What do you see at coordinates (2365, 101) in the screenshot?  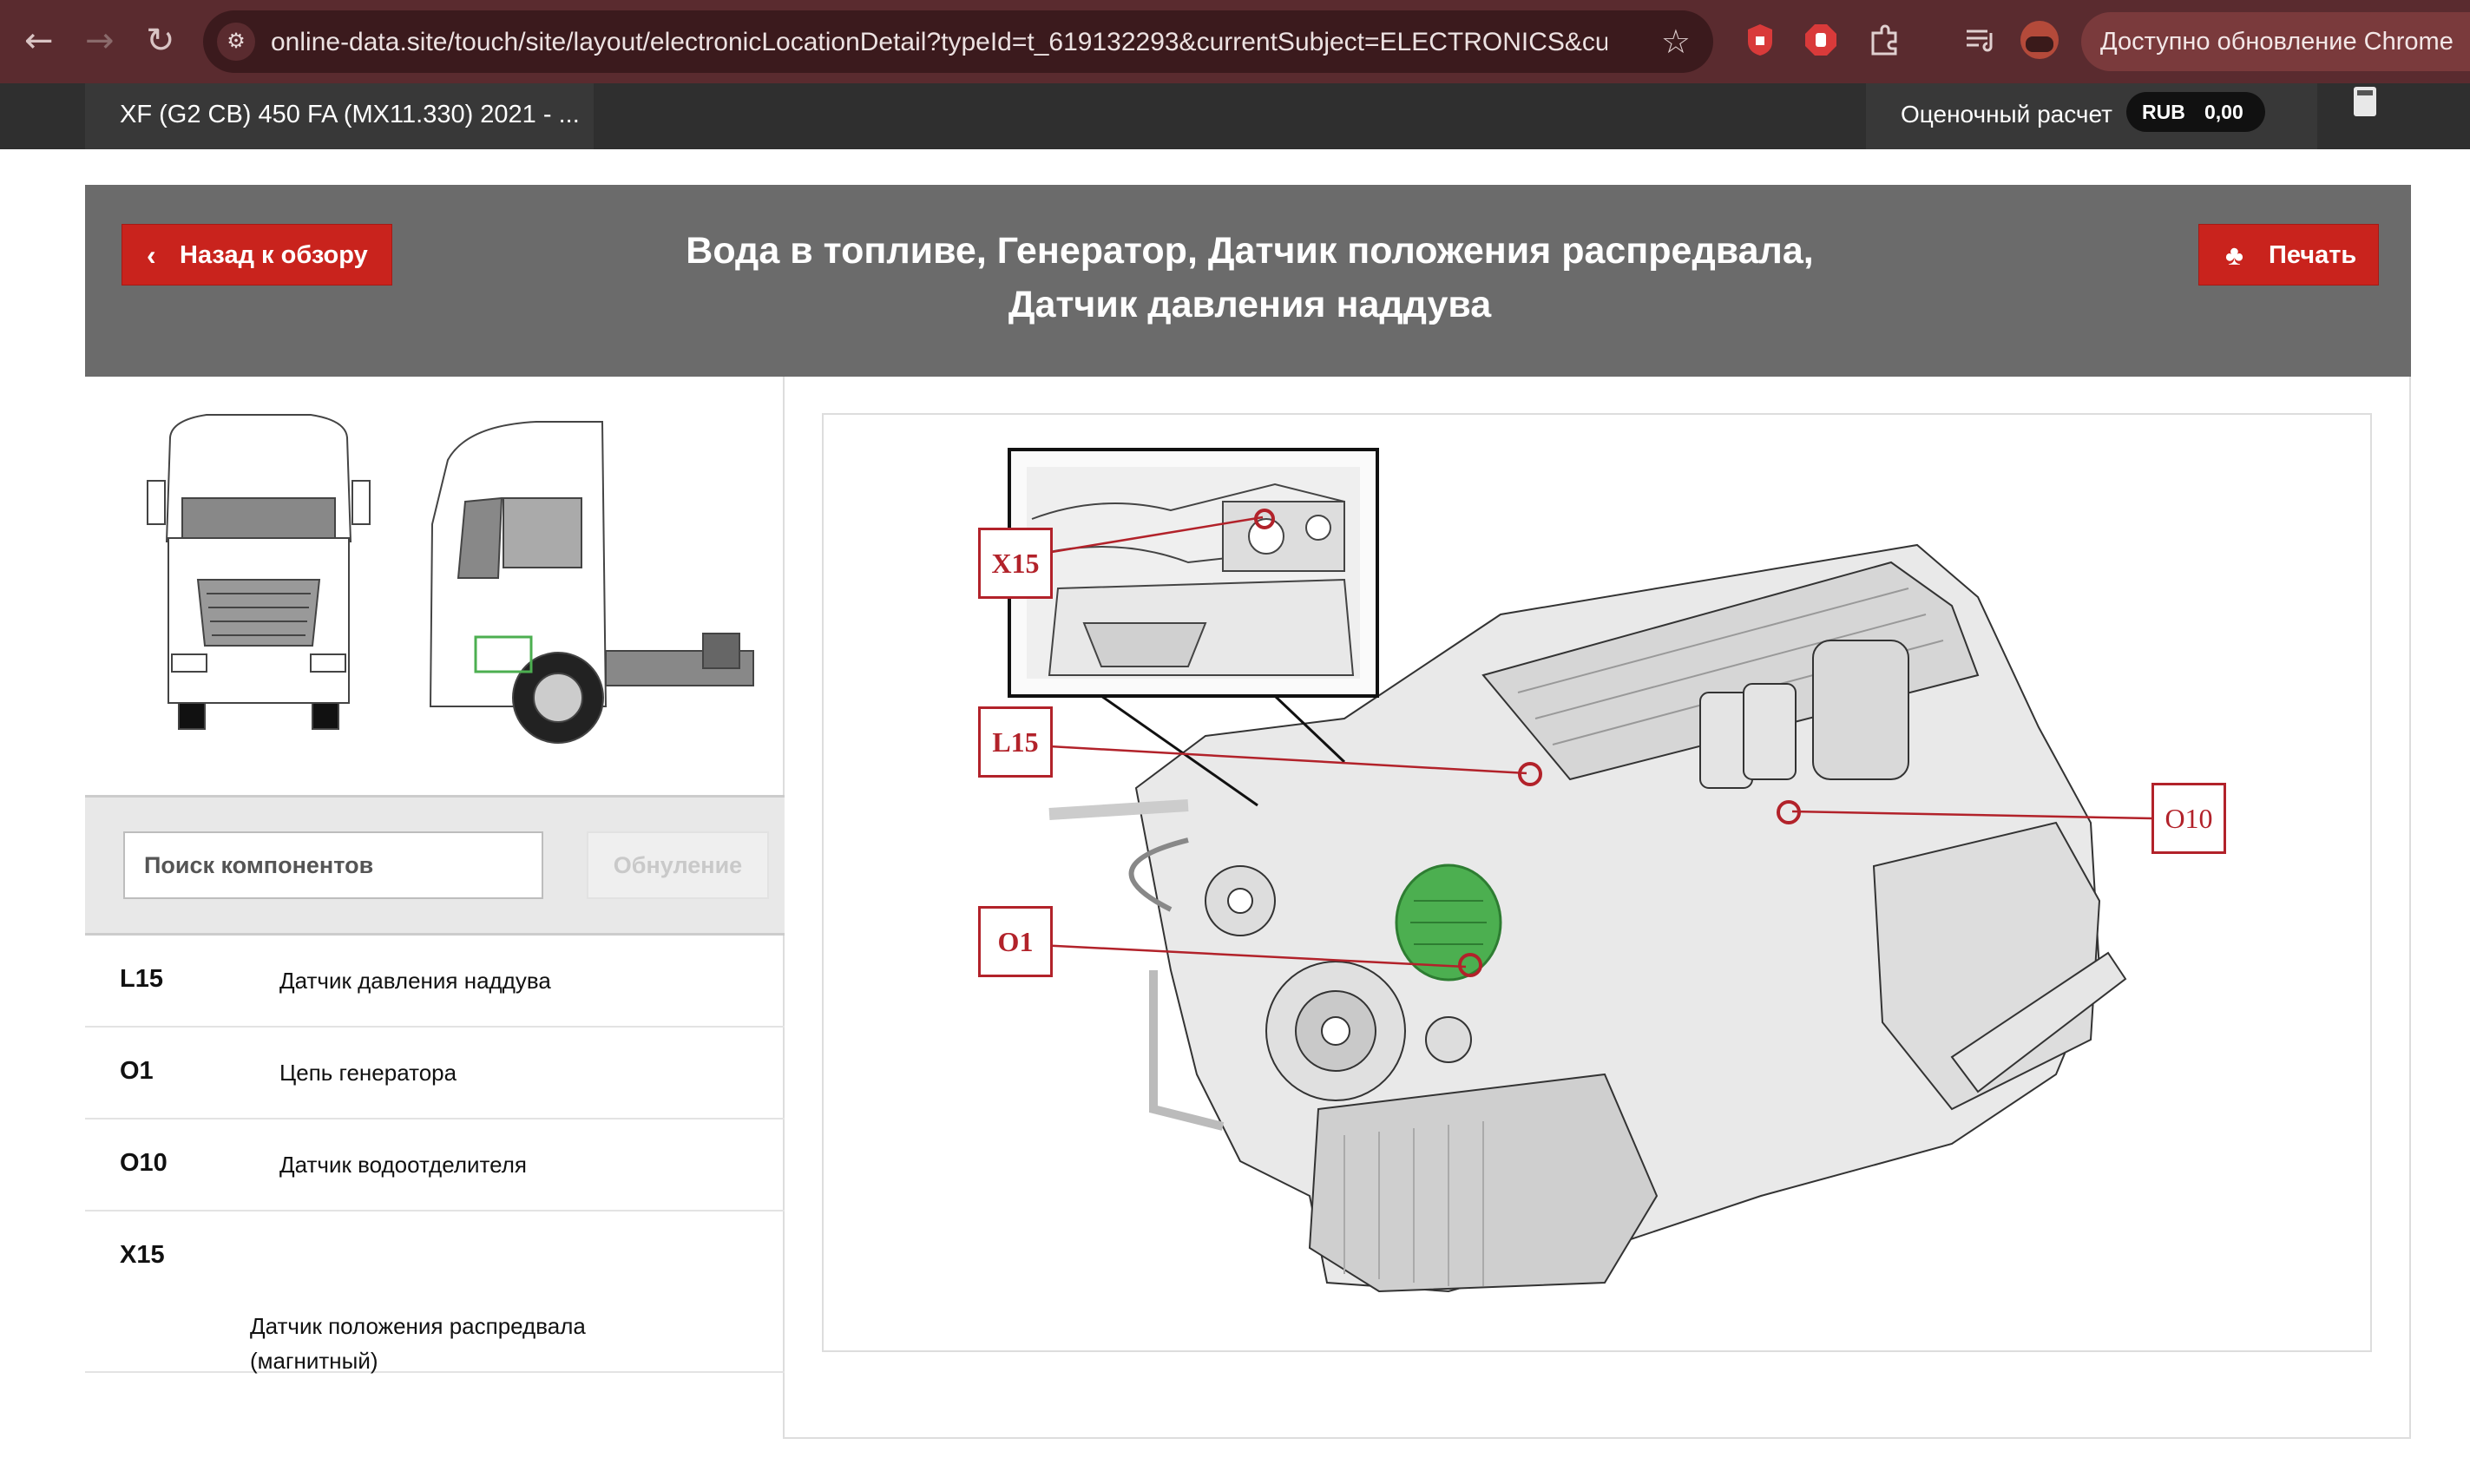 I see `calculator-icon` at bounding box center [2365, 101].